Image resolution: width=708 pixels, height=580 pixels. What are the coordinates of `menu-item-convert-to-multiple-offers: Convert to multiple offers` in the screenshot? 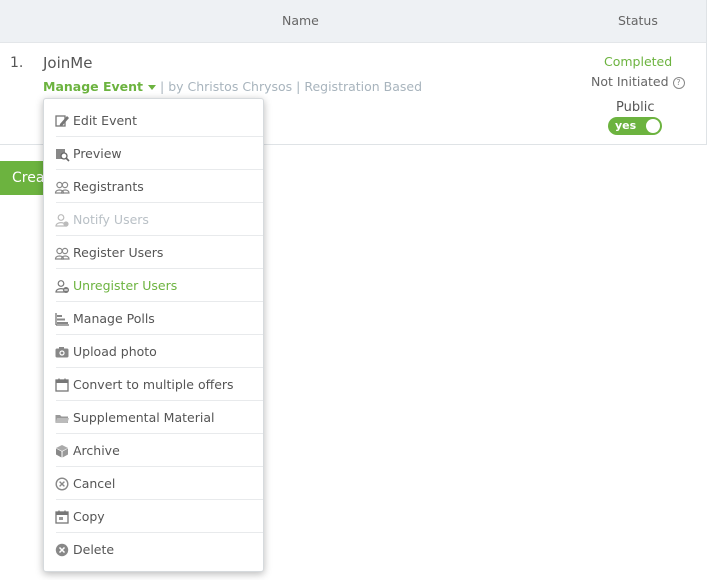 It's located at (153, 384).